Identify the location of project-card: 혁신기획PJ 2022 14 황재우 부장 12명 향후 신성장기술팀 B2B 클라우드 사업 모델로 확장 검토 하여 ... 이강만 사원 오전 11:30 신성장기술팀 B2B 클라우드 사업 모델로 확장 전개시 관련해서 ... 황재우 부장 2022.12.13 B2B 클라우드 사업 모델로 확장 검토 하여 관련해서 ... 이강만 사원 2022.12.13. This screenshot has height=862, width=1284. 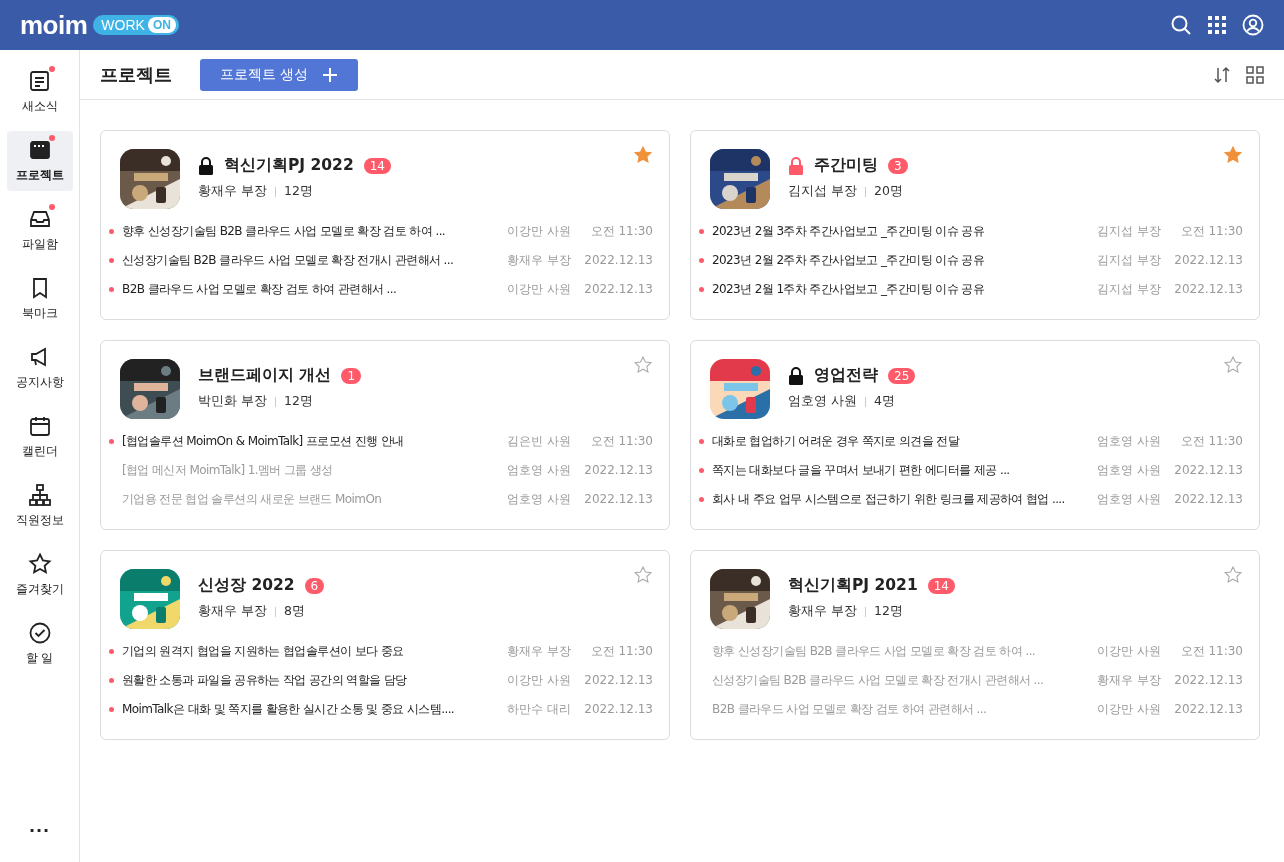
(385, 225).